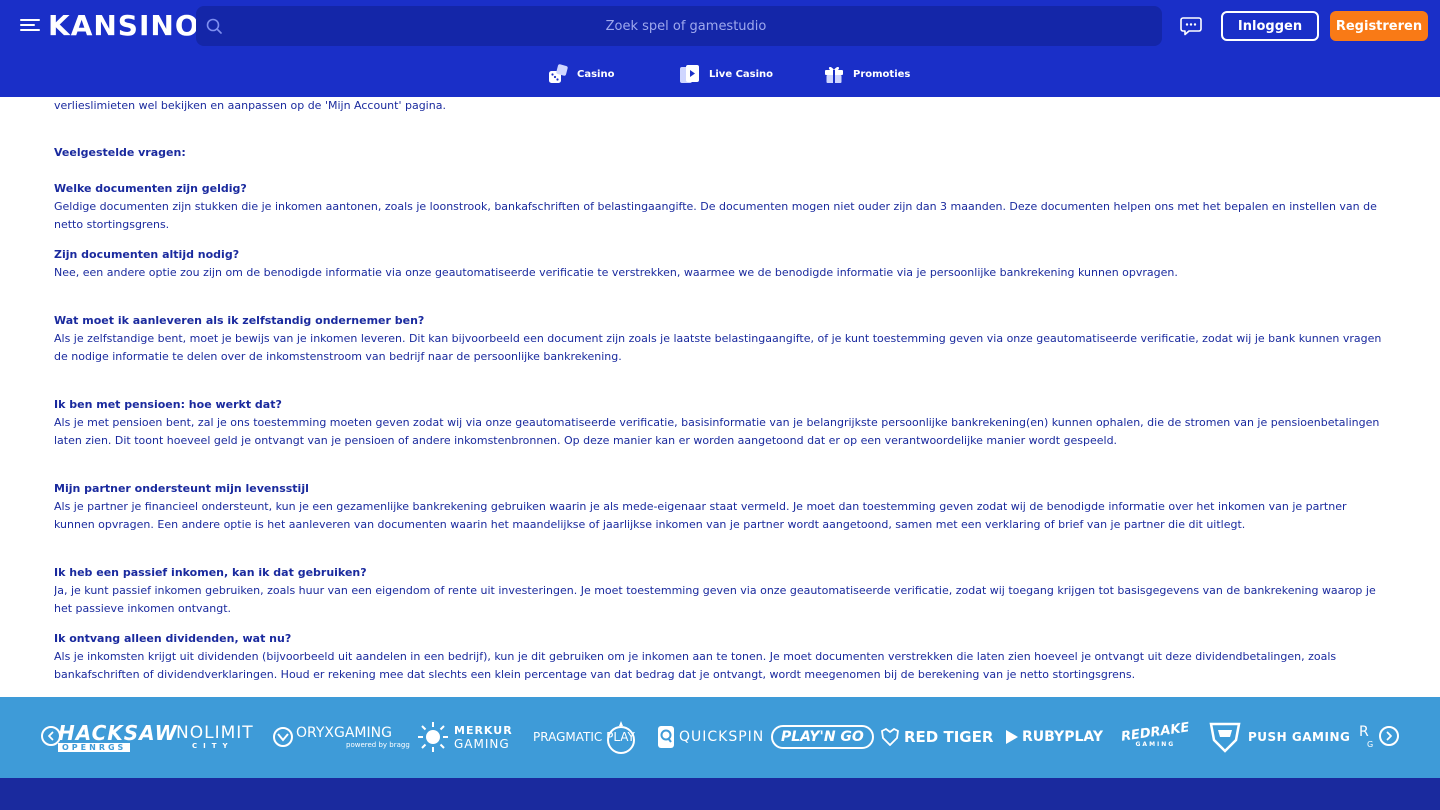 The height and width of the screenshot is (810, 1440). I want to click on provider-sub: OPENRGS, so click(94, 747).